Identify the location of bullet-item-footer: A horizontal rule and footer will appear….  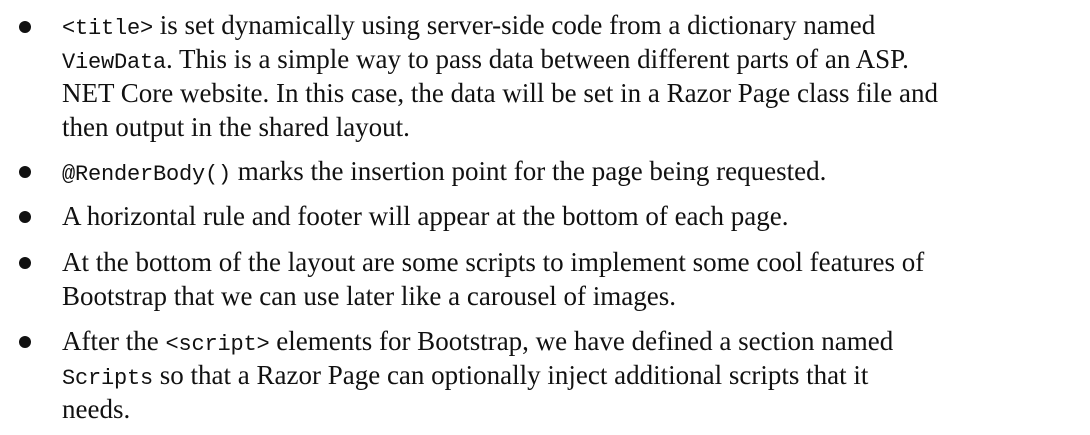
(545, 217).